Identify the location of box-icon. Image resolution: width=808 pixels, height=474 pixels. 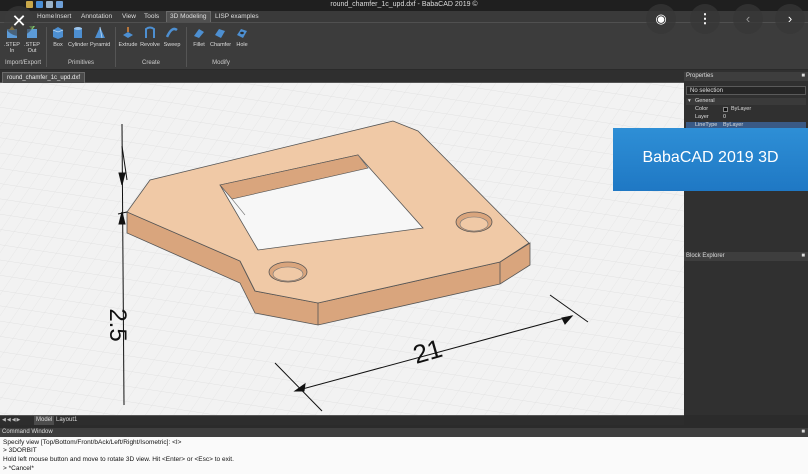
(58, 33).